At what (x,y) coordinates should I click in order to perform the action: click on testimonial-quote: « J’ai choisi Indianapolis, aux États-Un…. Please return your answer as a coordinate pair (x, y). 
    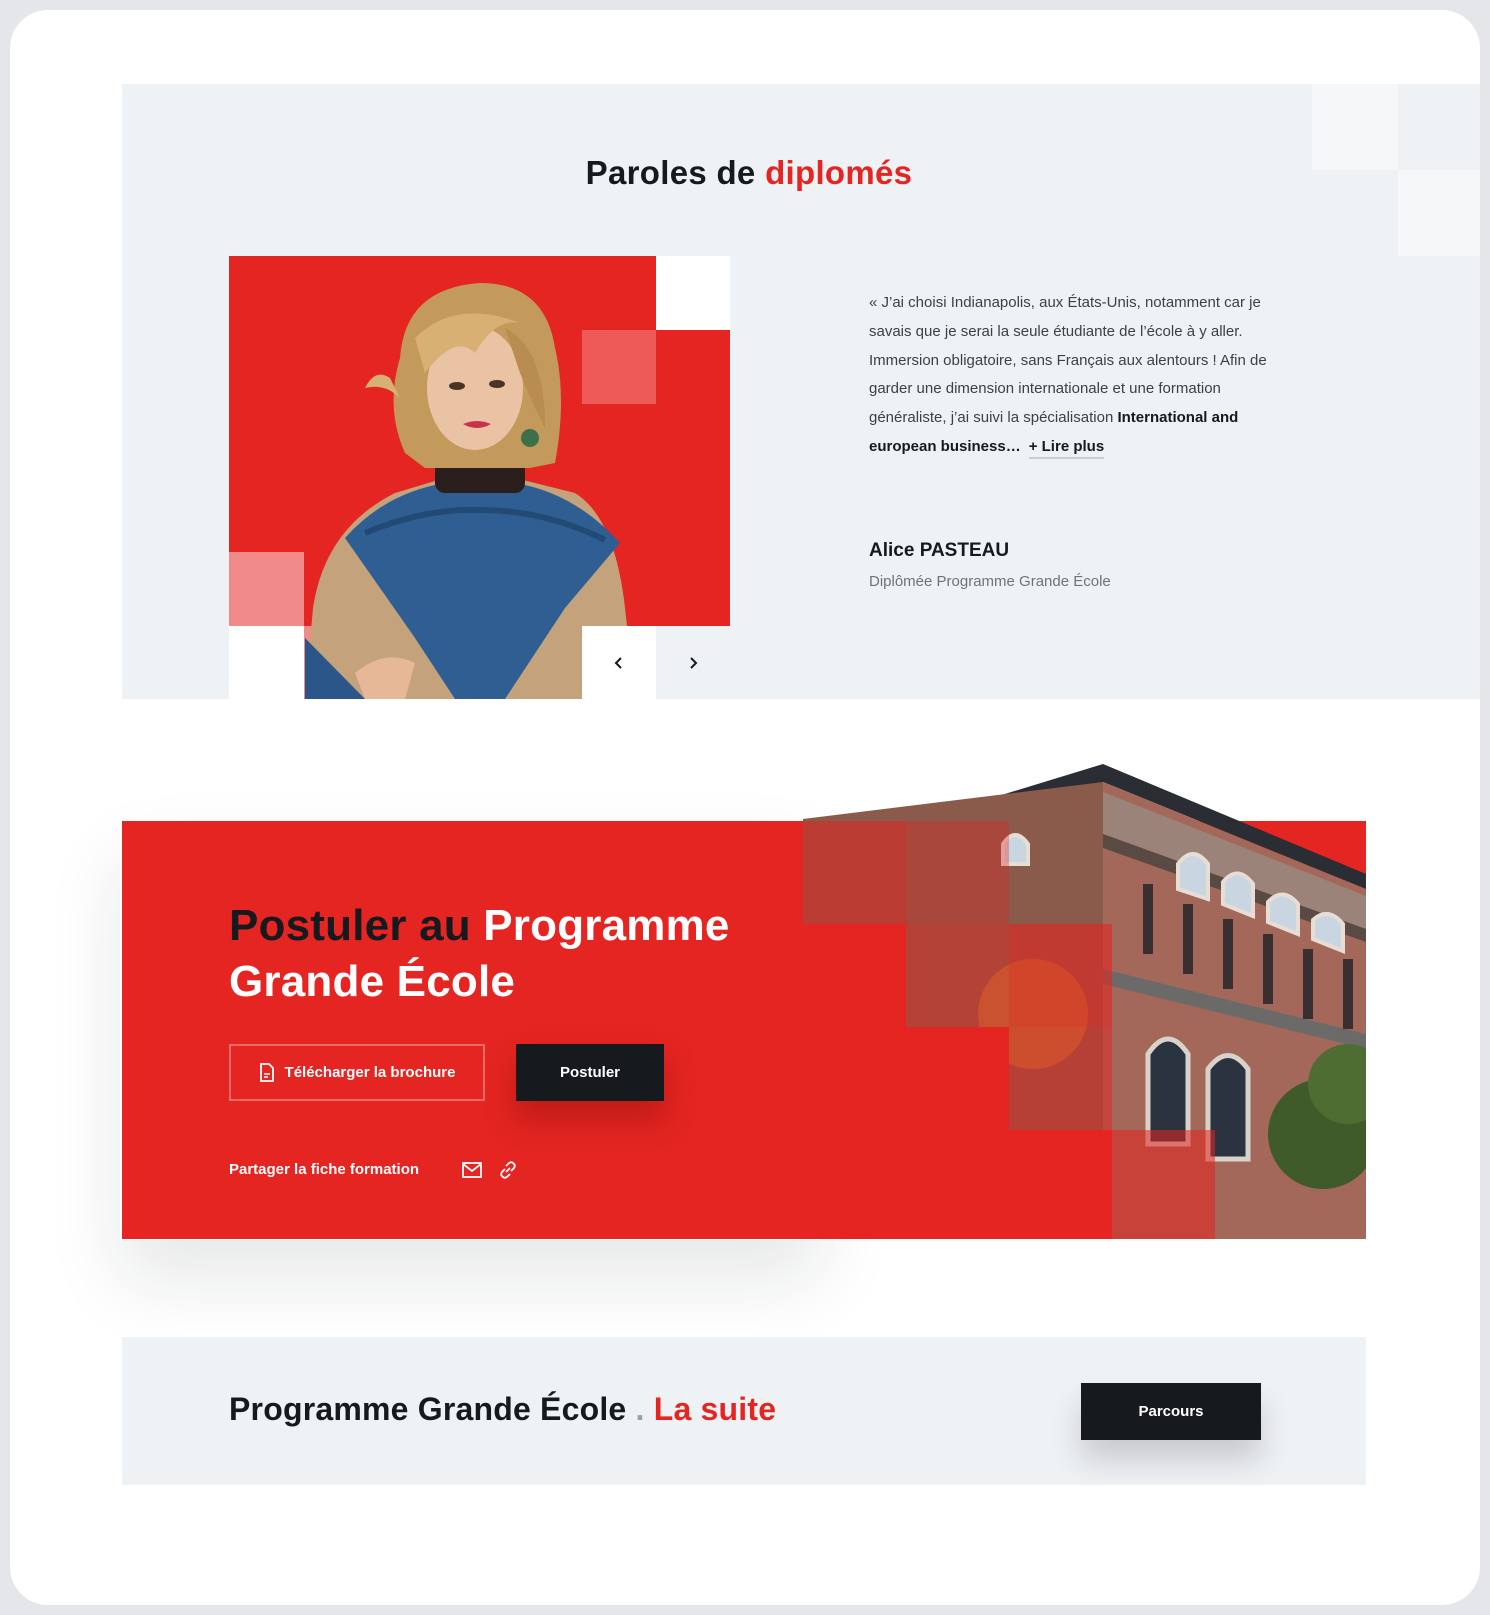
    Looking at the image, I should click on (1069, 375).